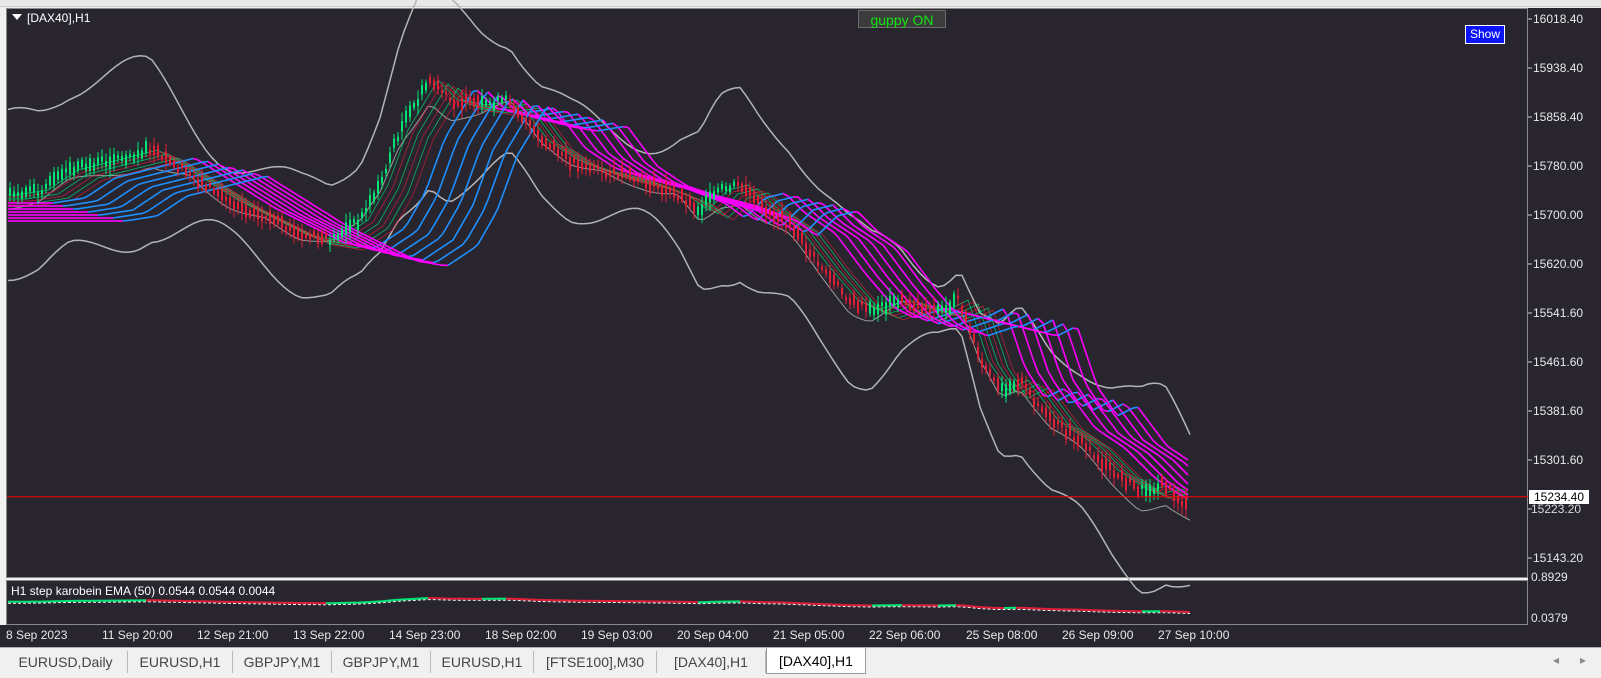  I want to click on indicator-line-segment, so click(965, 605).